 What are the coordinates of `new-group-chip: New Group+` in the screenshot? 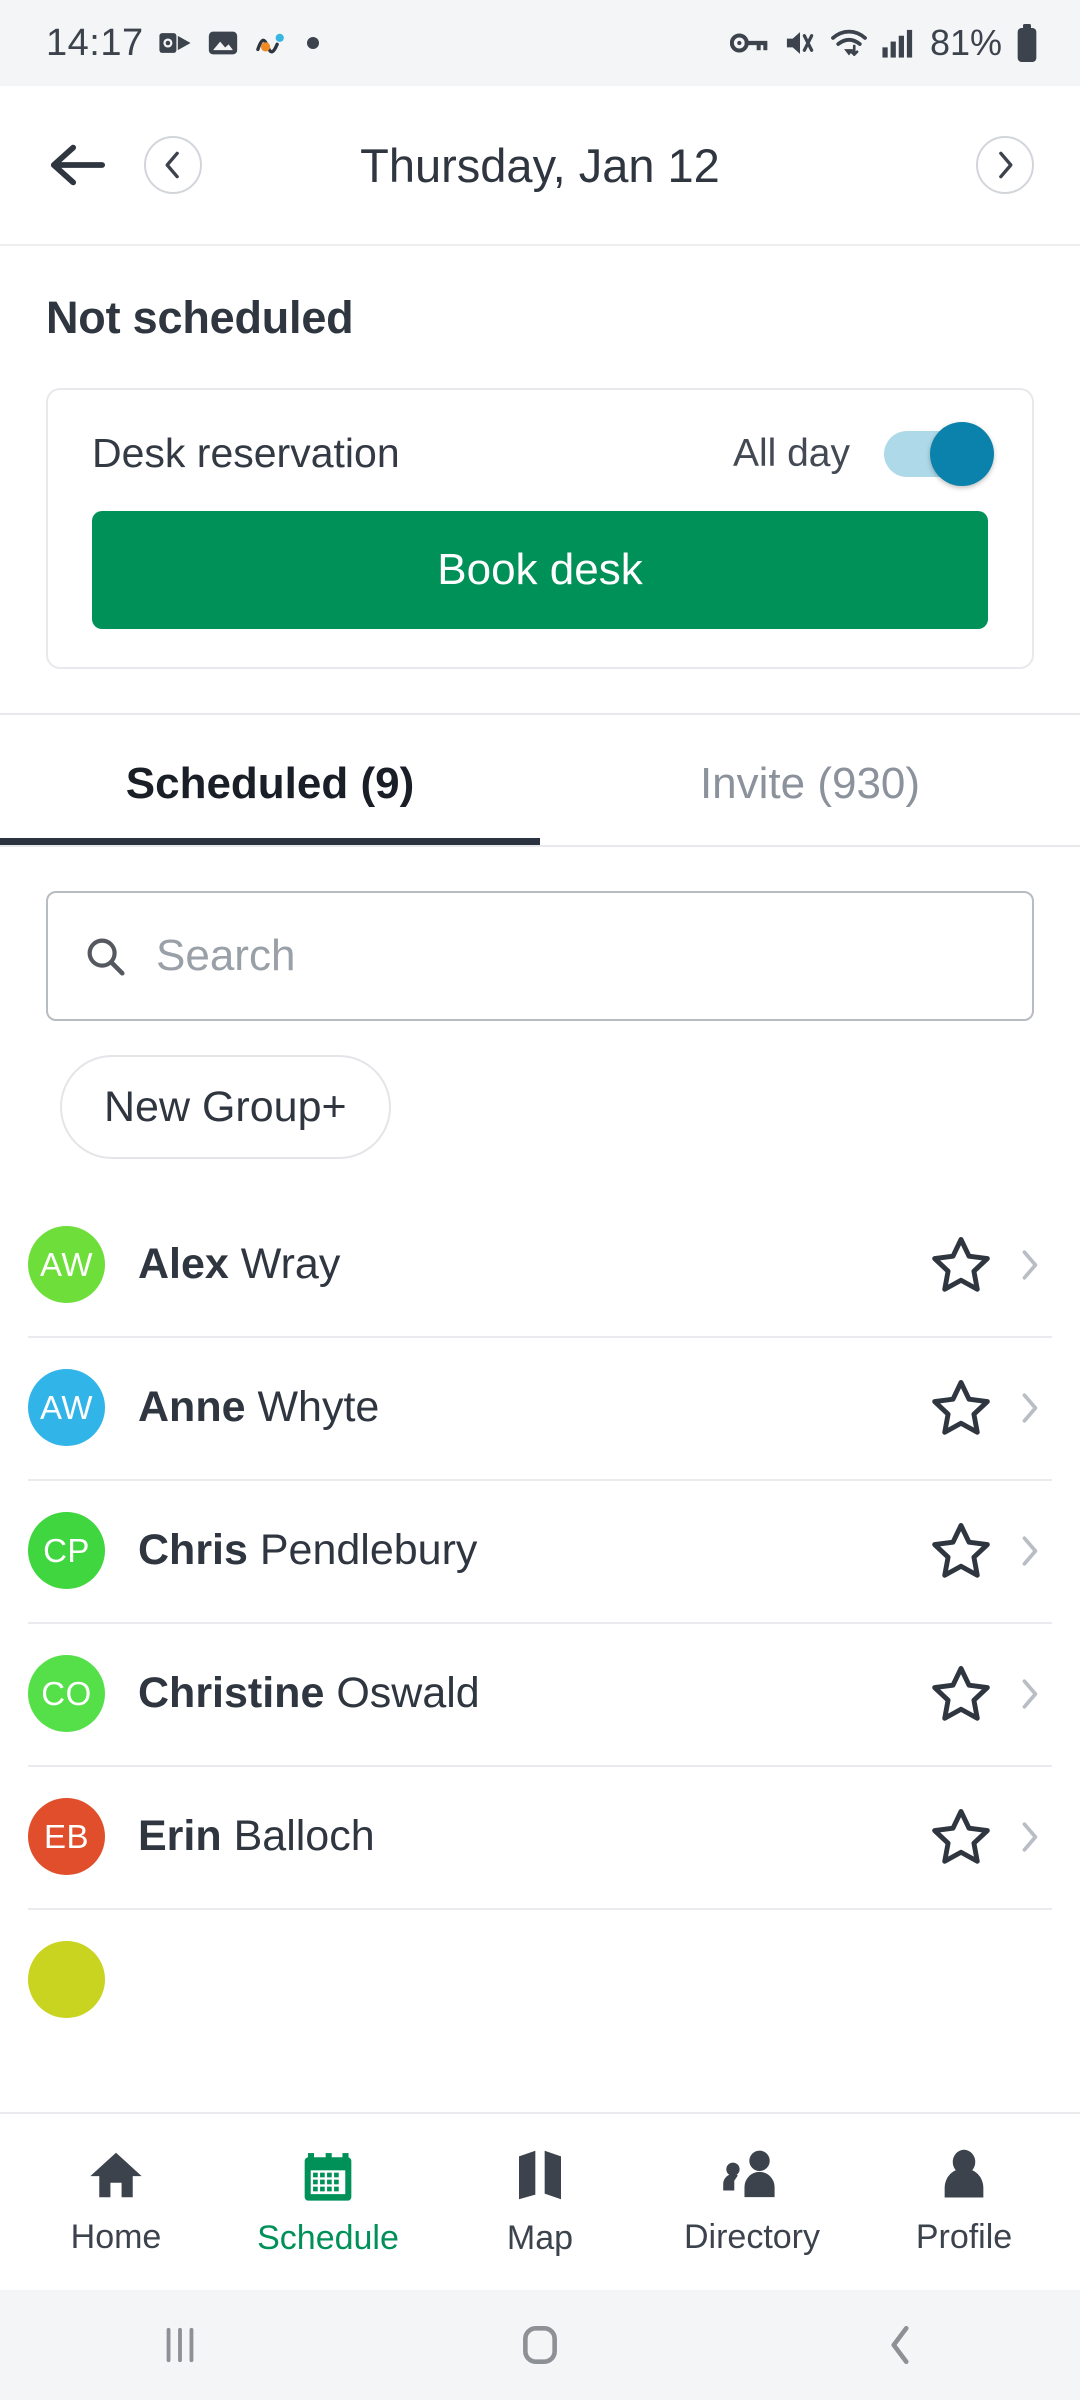 It's located at (225, 1107).